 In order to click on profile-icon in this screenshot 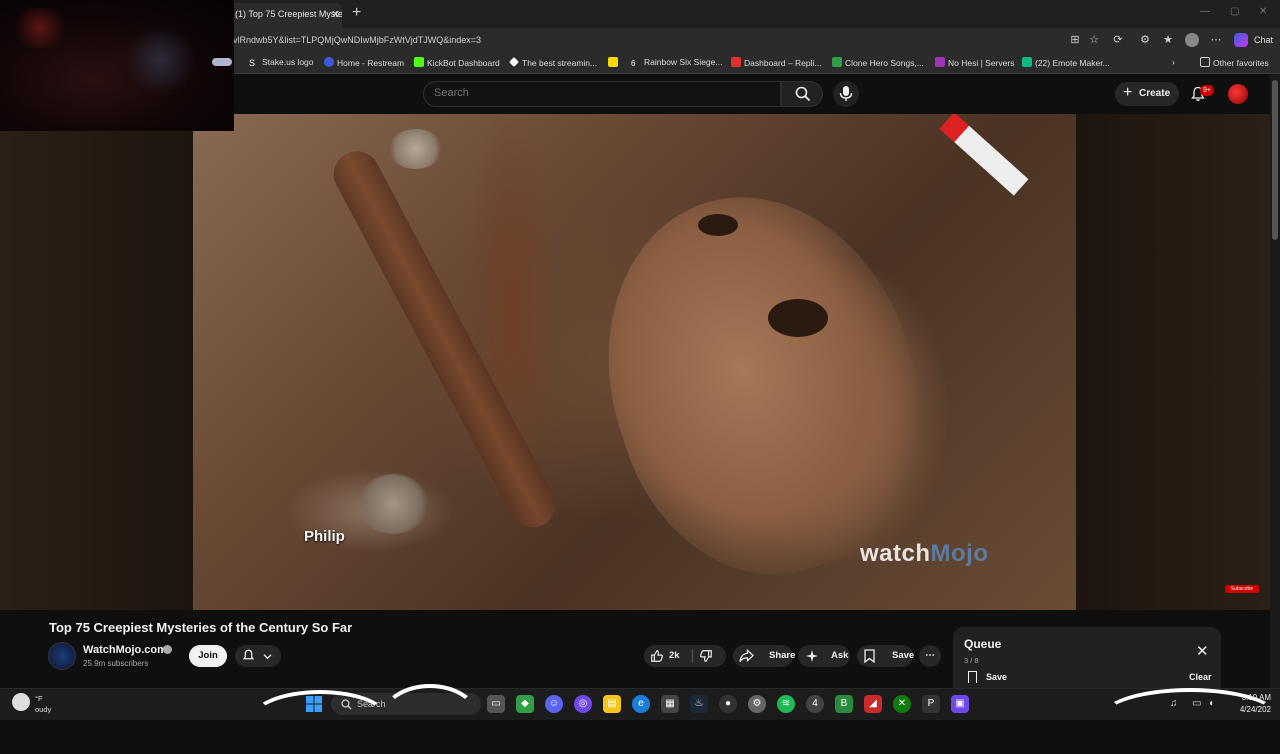, I will do `click(1192, 40)`.